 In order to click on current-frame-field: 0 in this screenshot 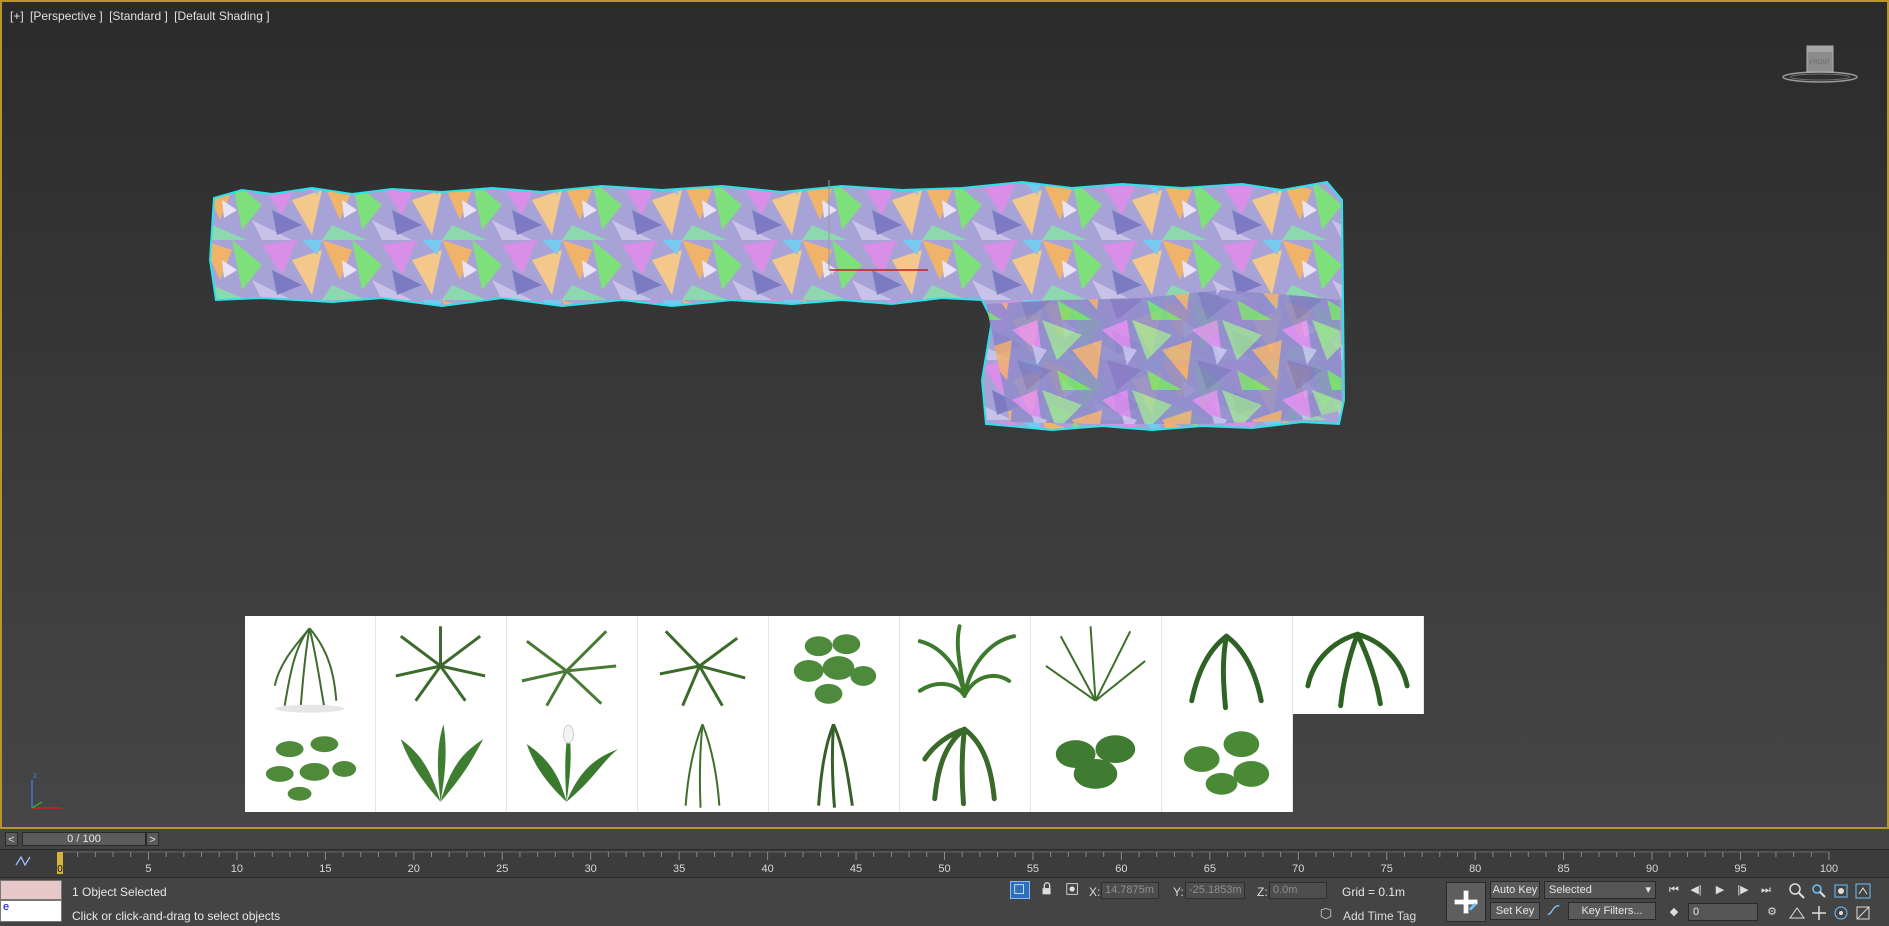, I will do `click(1723, 912)`.